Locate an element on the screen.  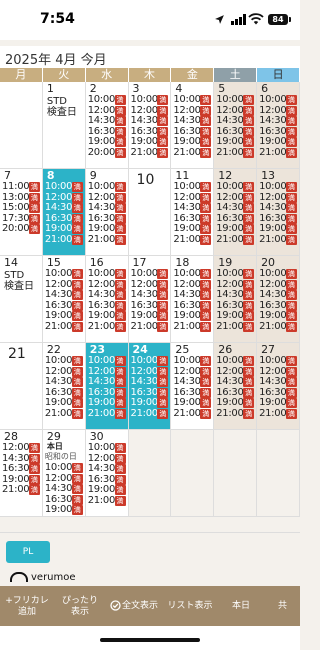
day-cell-13: 13 10:00 満 12:00 満 14:30 満 16:30 満 19:00 満 21:00 満 is located at coordinates (278, 212).